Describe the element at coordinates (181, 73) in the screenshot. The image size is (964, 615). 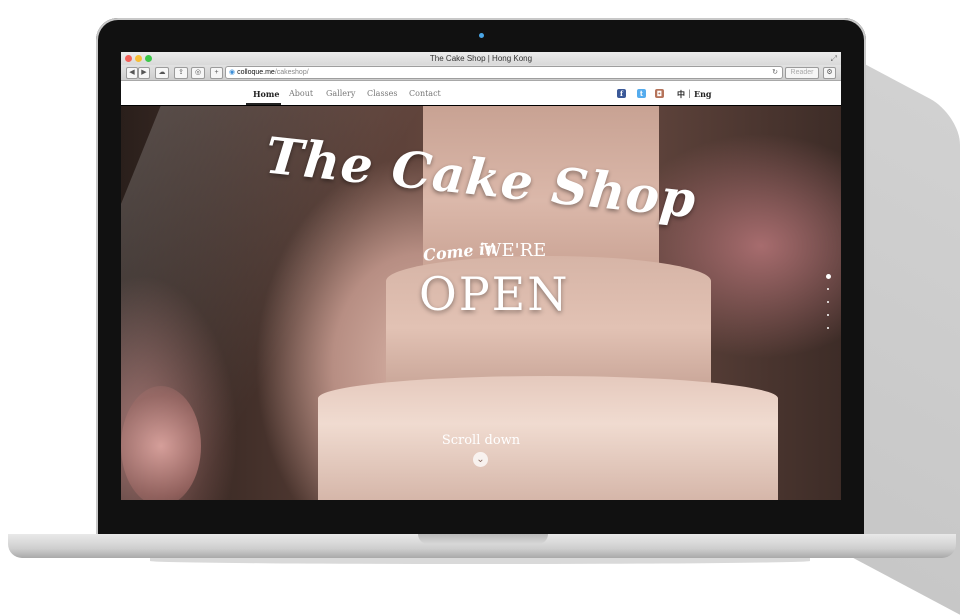
I see `share-icon: ⇪` at that location.